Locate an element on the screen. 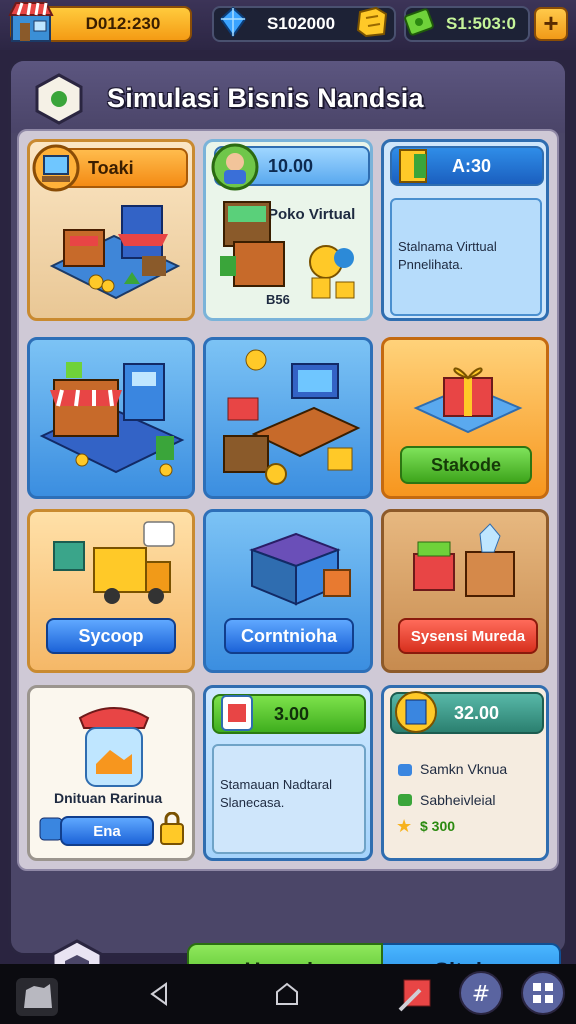  teal-line-2: Sabheivleial is located at coordinates (458, 800).